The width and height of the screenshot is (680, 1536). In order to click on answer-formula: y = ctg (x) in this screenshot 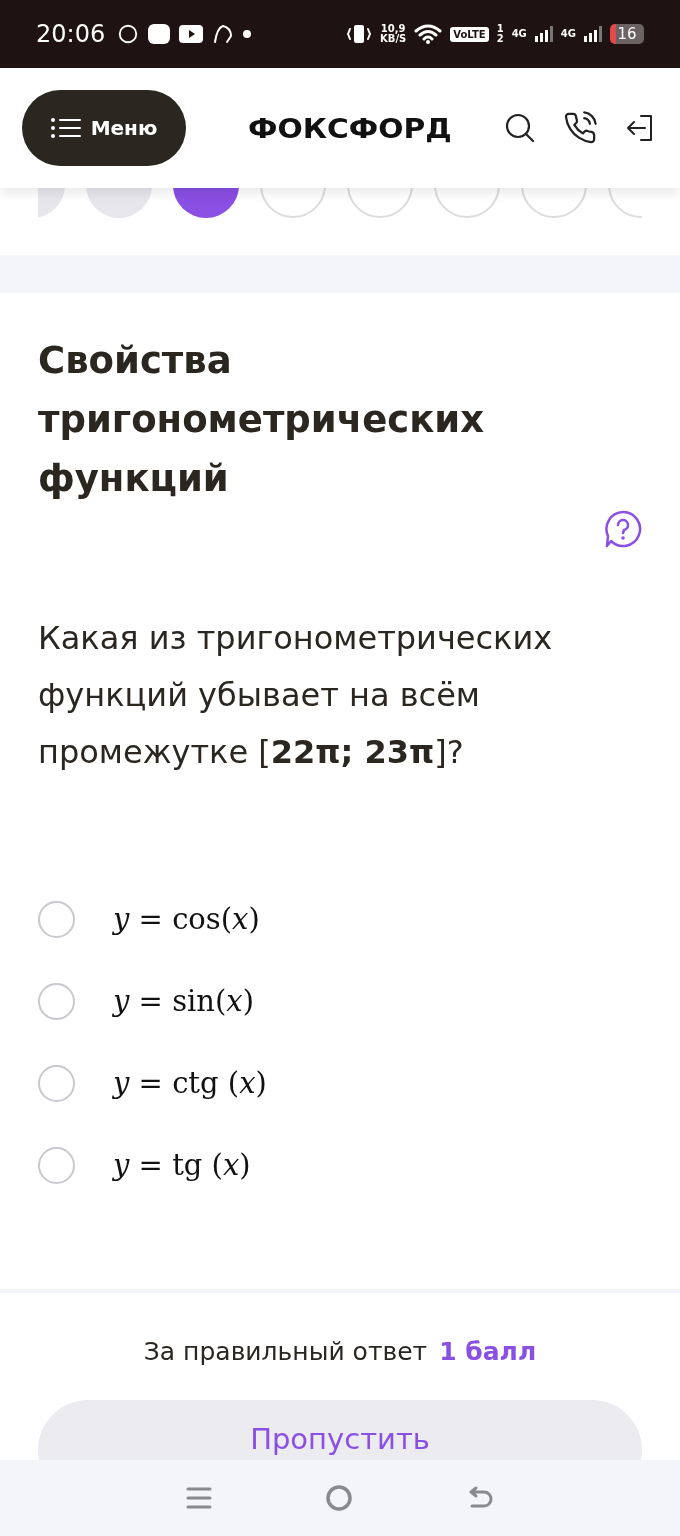, I will do `click(190, 1083)`.